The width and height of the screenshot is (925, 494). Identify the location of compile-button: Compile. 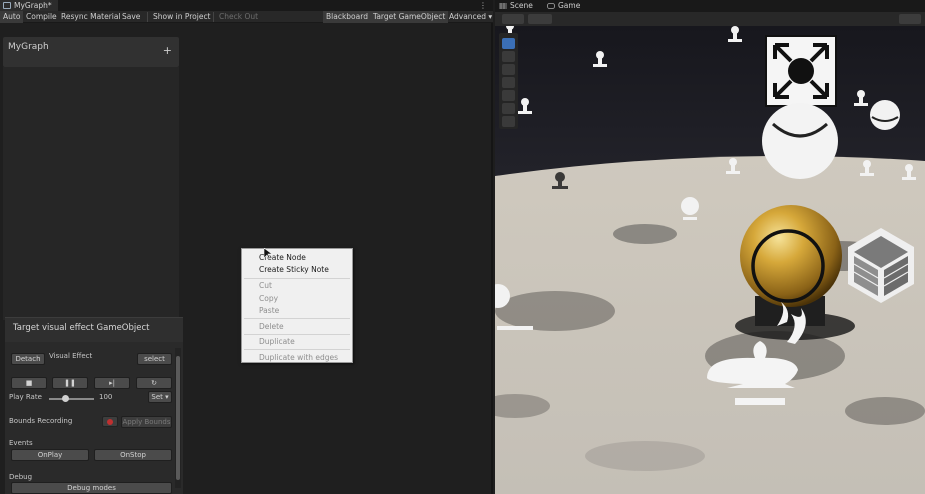
(41, 17).